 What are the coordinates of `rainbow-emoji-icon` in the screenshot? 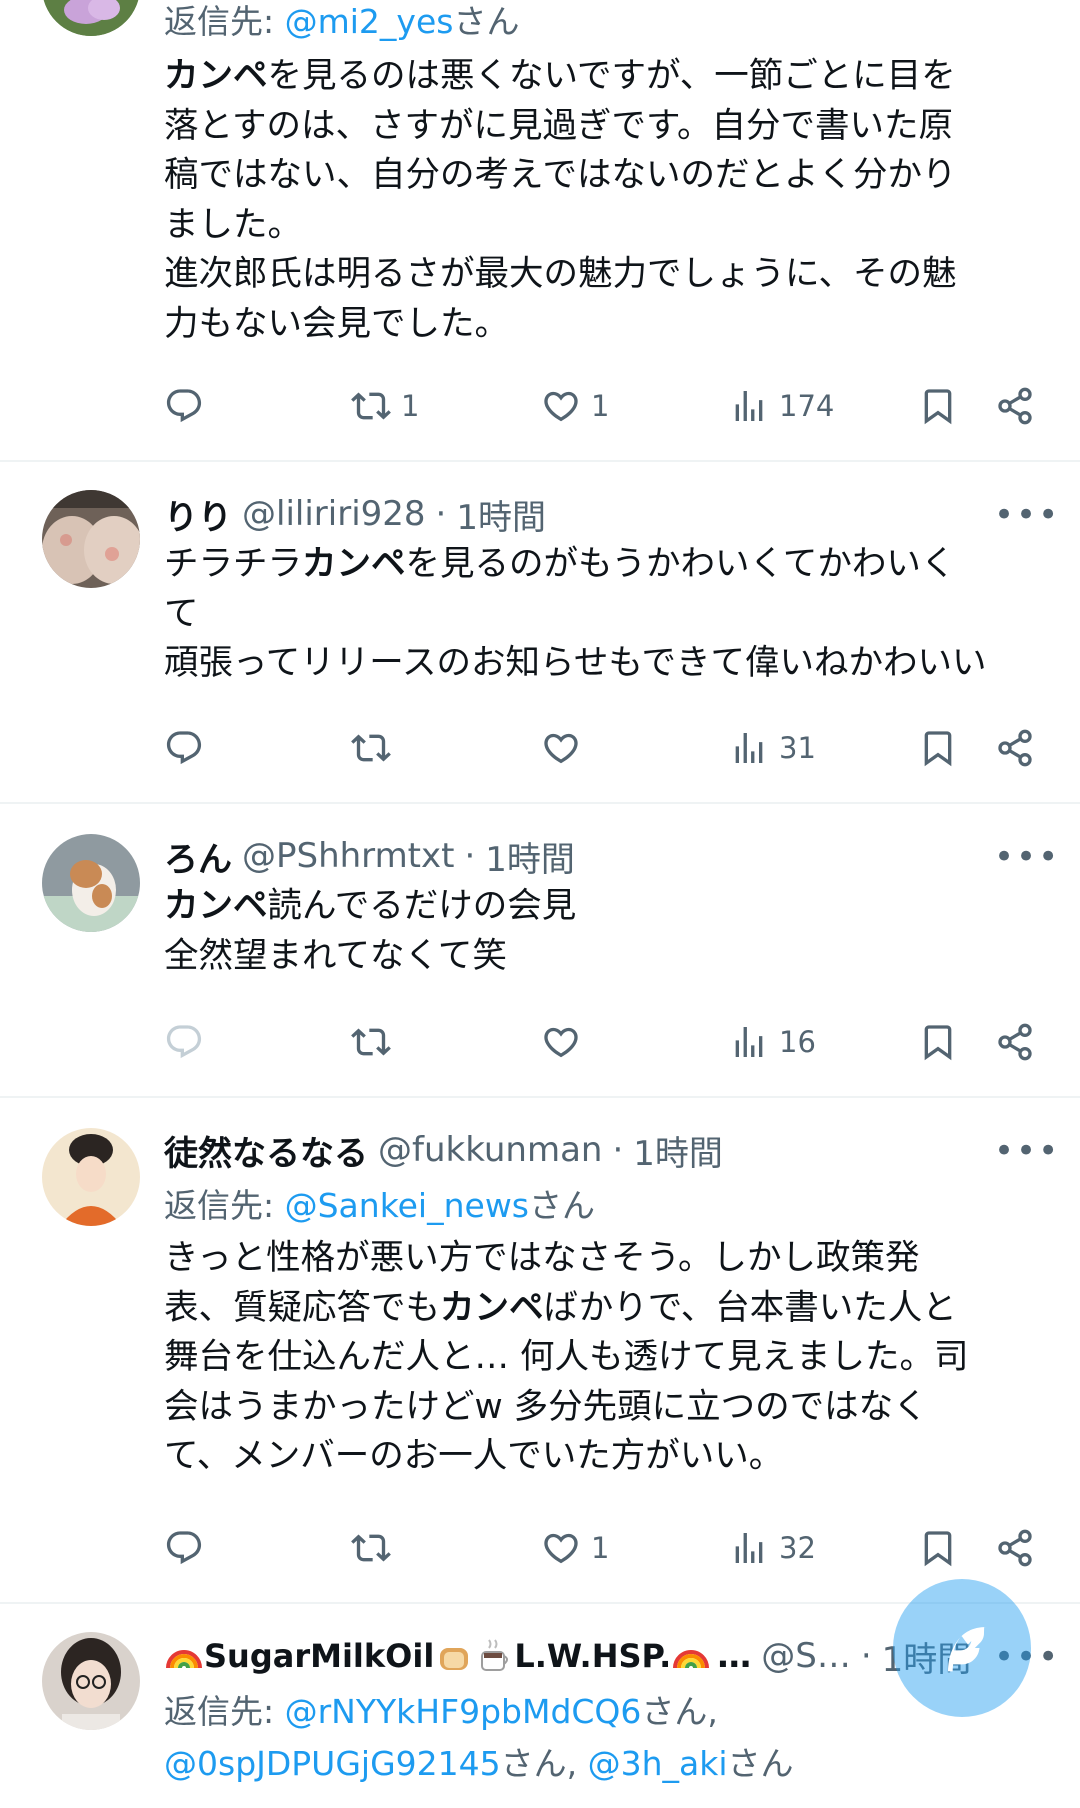 It's located at (184, 1659).